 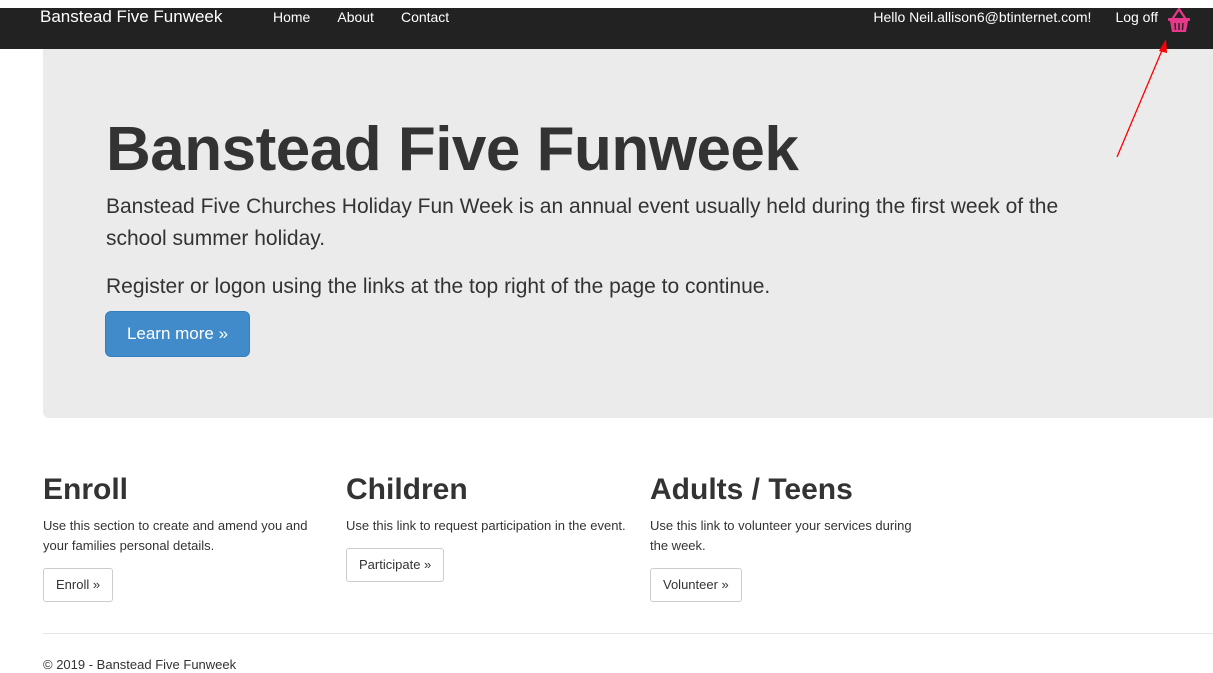 I want to click on adults-teens-heading: Adults / Teens, so click(x=751, y=489).